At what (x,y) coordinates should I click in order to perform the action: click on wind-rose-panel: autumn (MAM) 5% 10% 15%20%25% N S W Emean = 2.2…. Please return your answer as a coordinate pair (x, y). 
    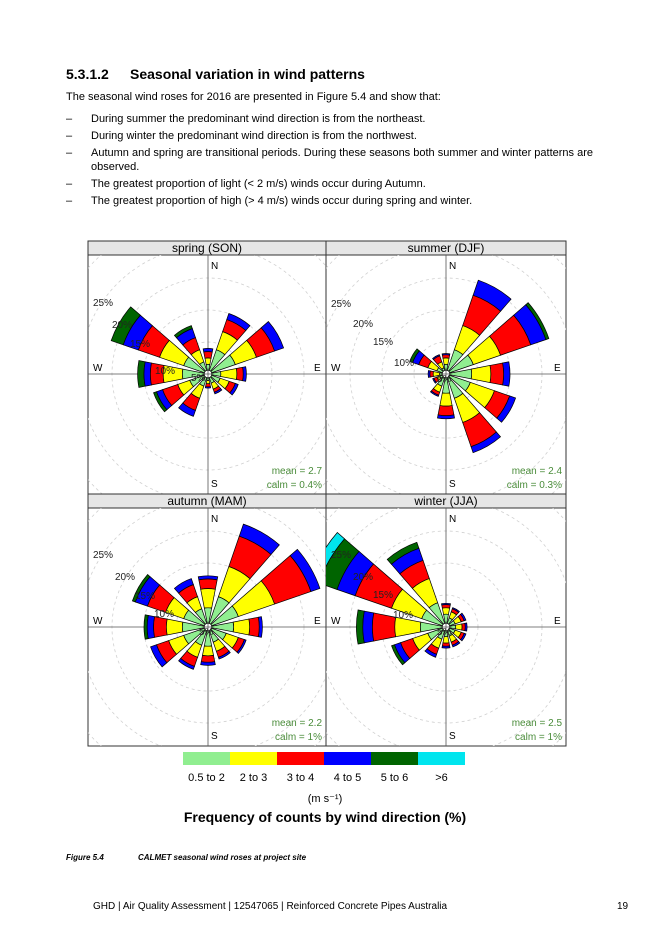
    Looking at the image, I should click on (207, 620).